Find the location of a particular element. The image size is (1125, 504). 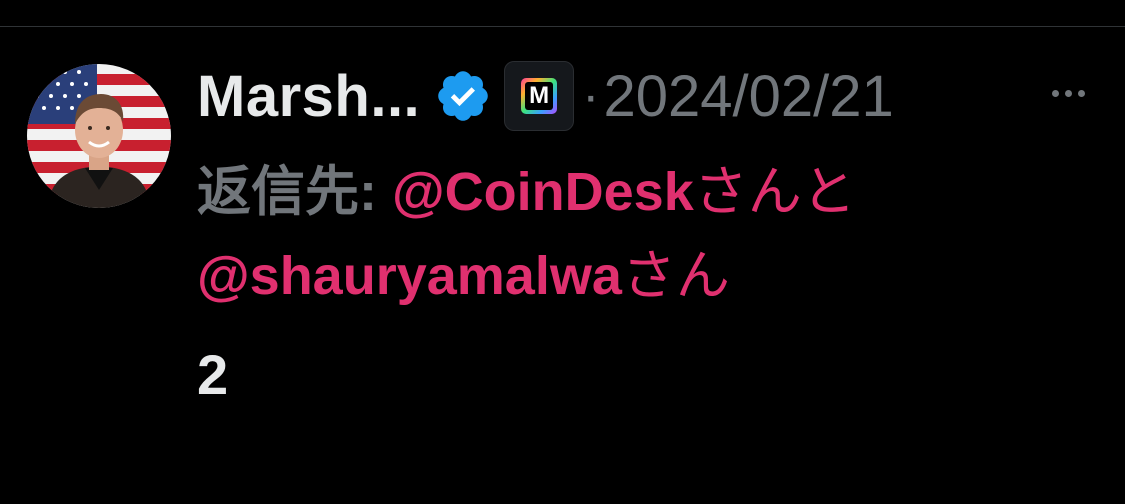

reply-label: 返信先: is located at coordinates (287, 192).